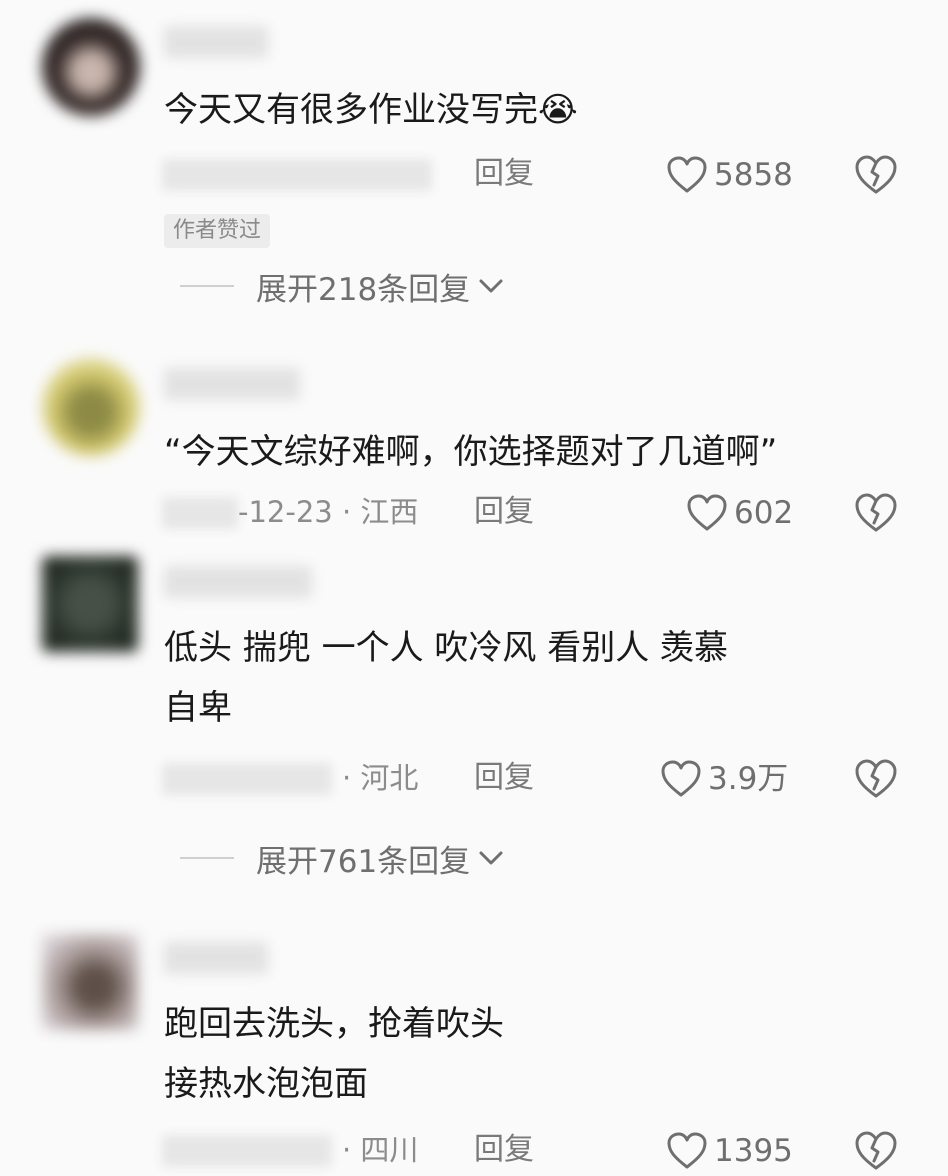 This screenshot has width=948, height=1176. What do you see at coordinates (446, 678) in the screenshot?
I see `comment-text: 低头 揣兜 一个人 吹冷风 看别人 羡慕 自卑` at bounding box center [446, 678].